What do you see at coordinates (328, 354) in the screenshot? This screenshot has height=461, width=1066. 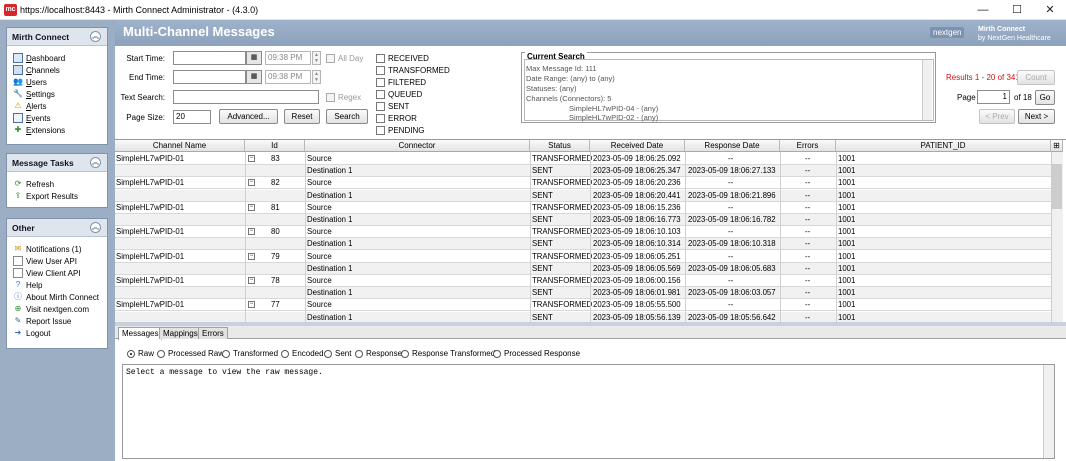 I see `radio-sent` at bounding box center [328, 354].